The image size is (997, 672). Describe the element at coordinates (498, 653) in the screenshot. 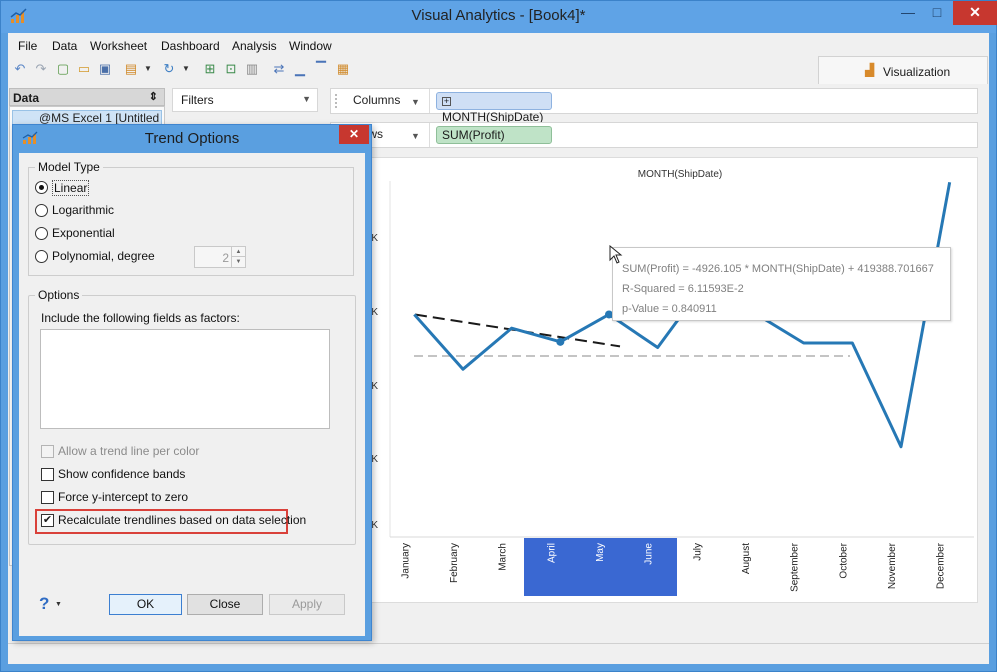

I see `status-bar` at that location.